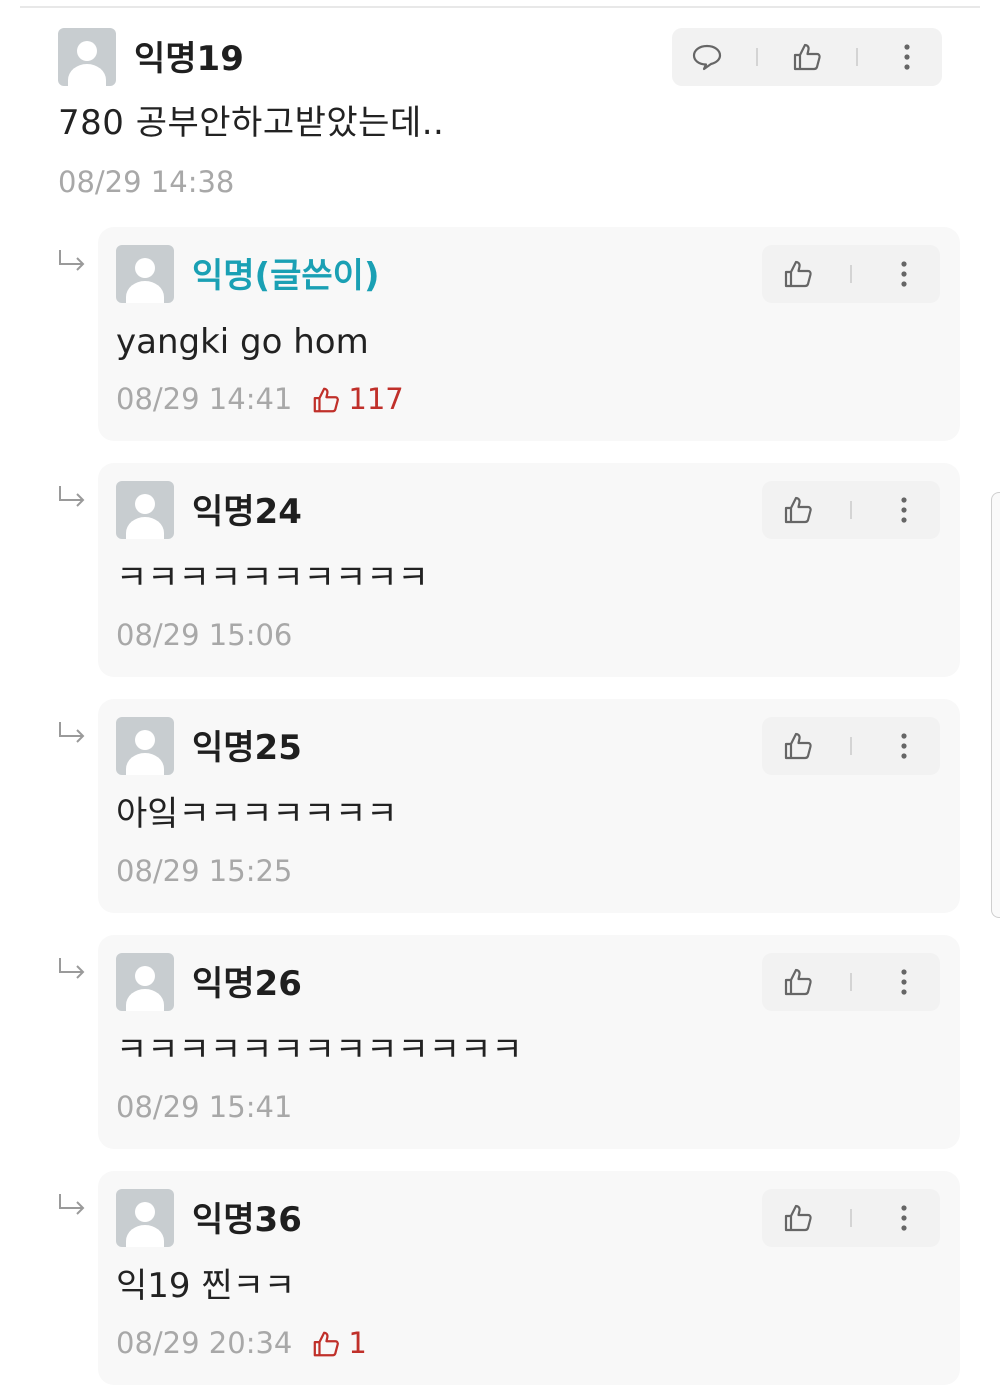 Image resolution: width=1000 pixels, height=1398 pixels. I want to click on reply-card: 익명24 ㅋㅋㅋㅋㅋㅋㅋㅋㅋㅋ 08/29 15:06, so click(529, 570).